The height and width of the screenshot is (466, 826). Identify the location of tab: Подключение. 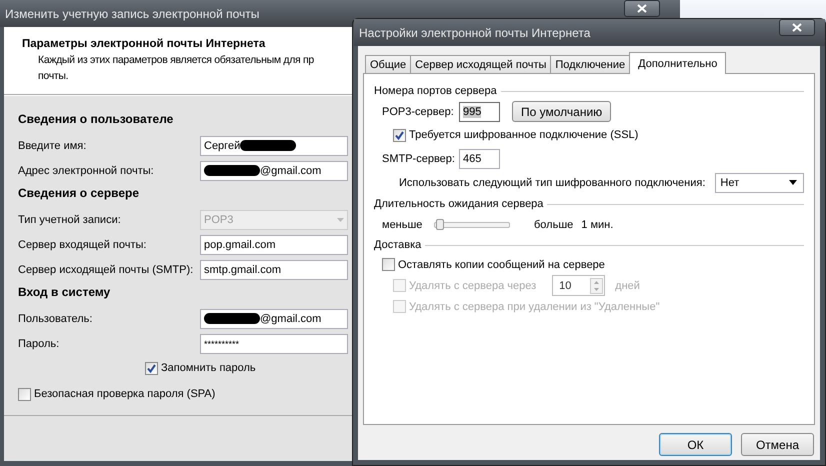
(590, 64).